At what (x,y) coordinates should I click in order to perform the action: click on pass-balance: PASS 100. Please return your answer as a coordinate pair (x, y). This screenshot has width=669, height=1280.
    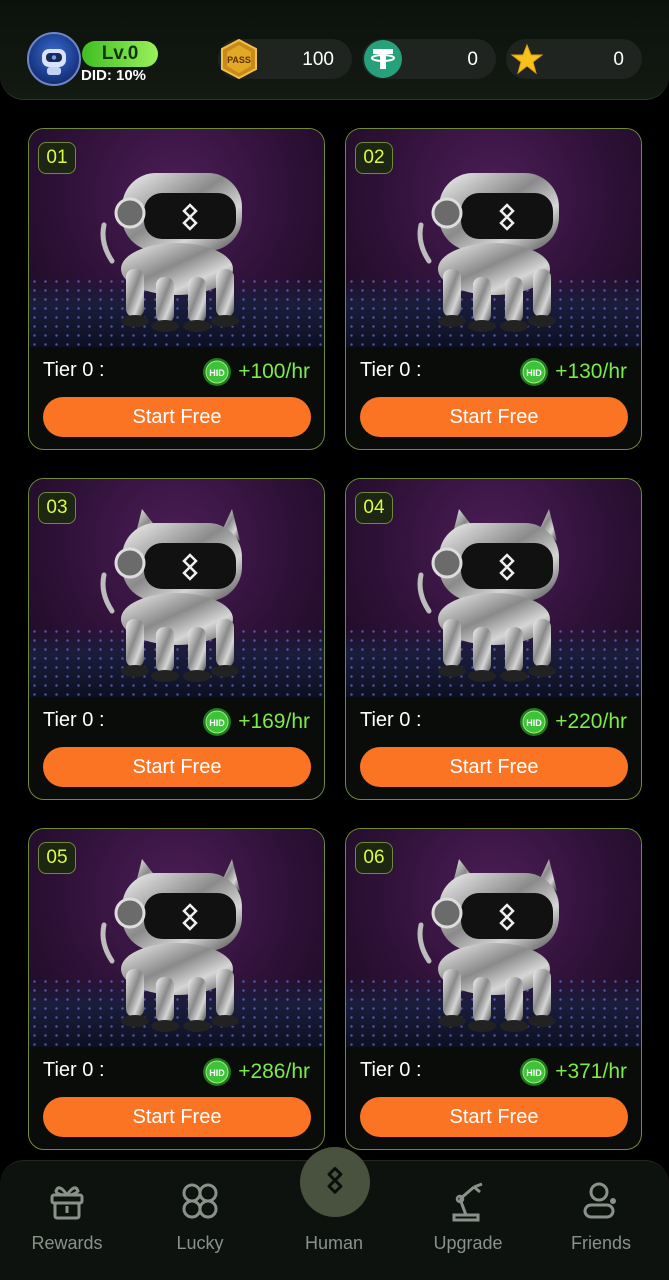
    Looking at the image, I should click on (285, 59).